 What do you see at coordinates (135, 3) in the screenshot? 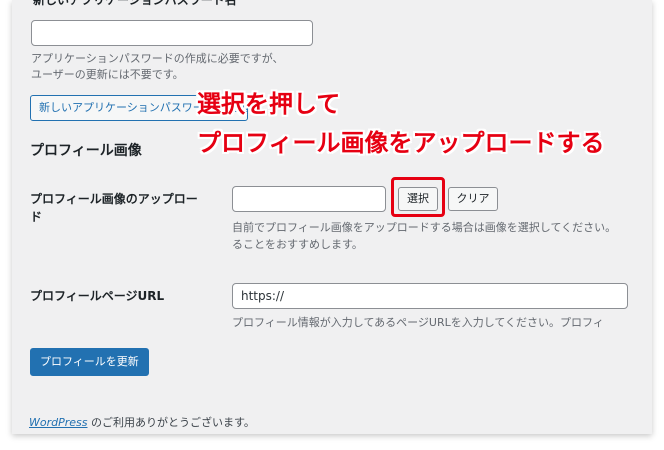
I see `app-password-name-label: 新しいアプリケーションパスワード名` at bounding box center [135, 3].